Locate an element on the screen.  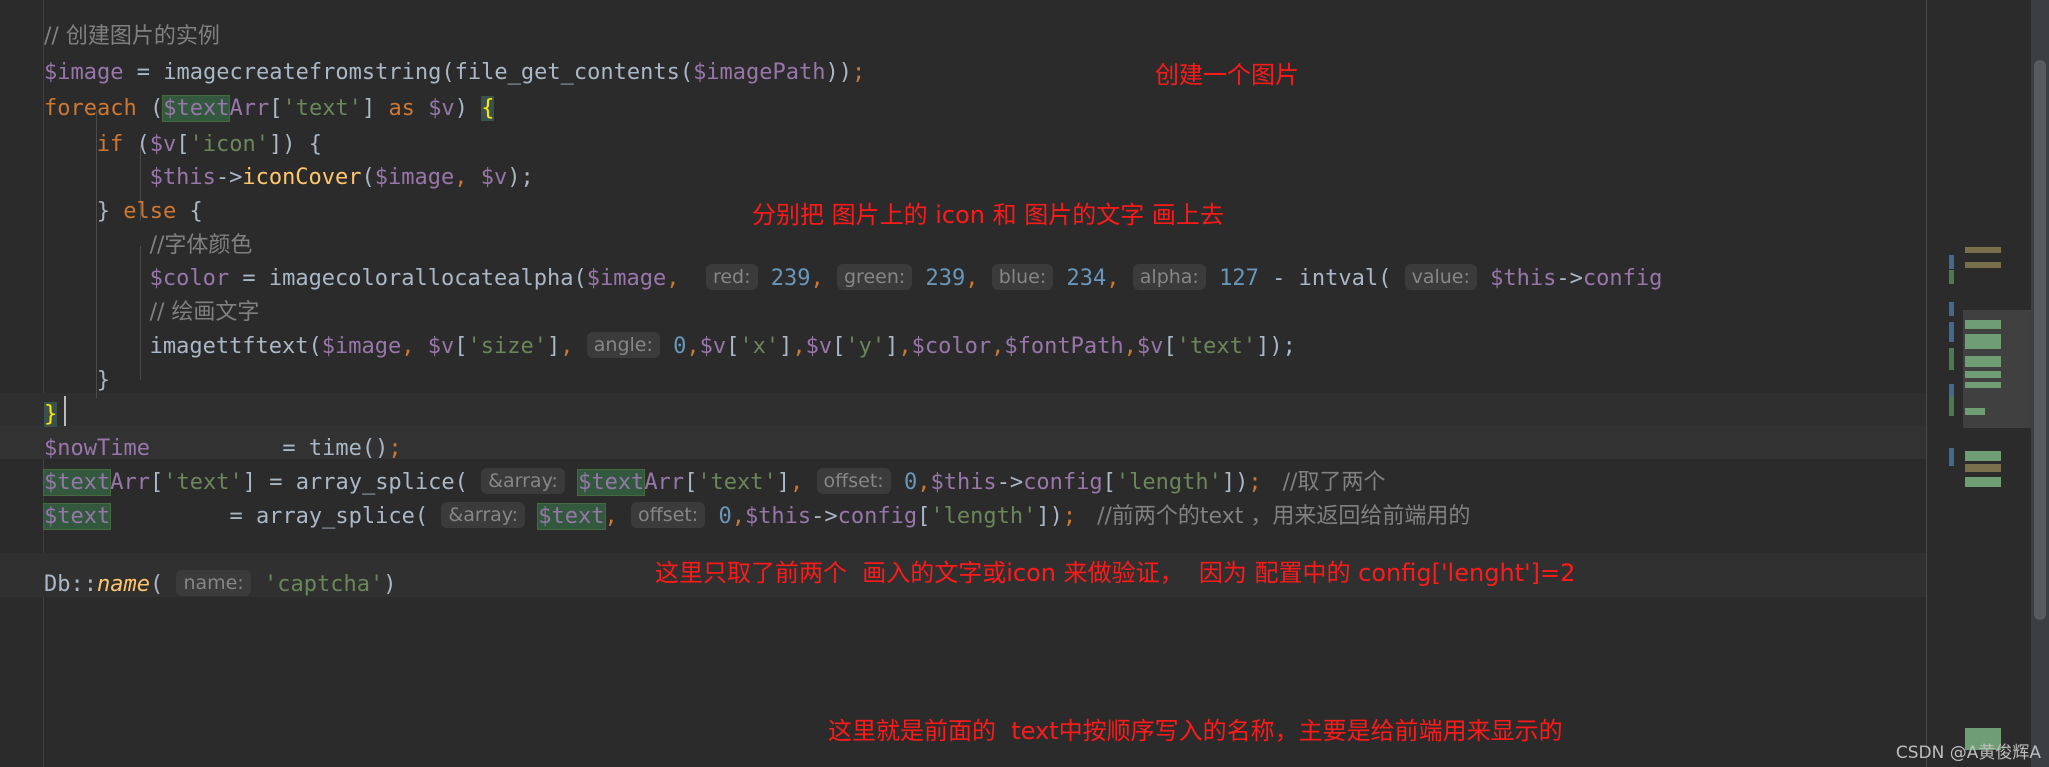
code-token: } is located at coordinates (103, 380).